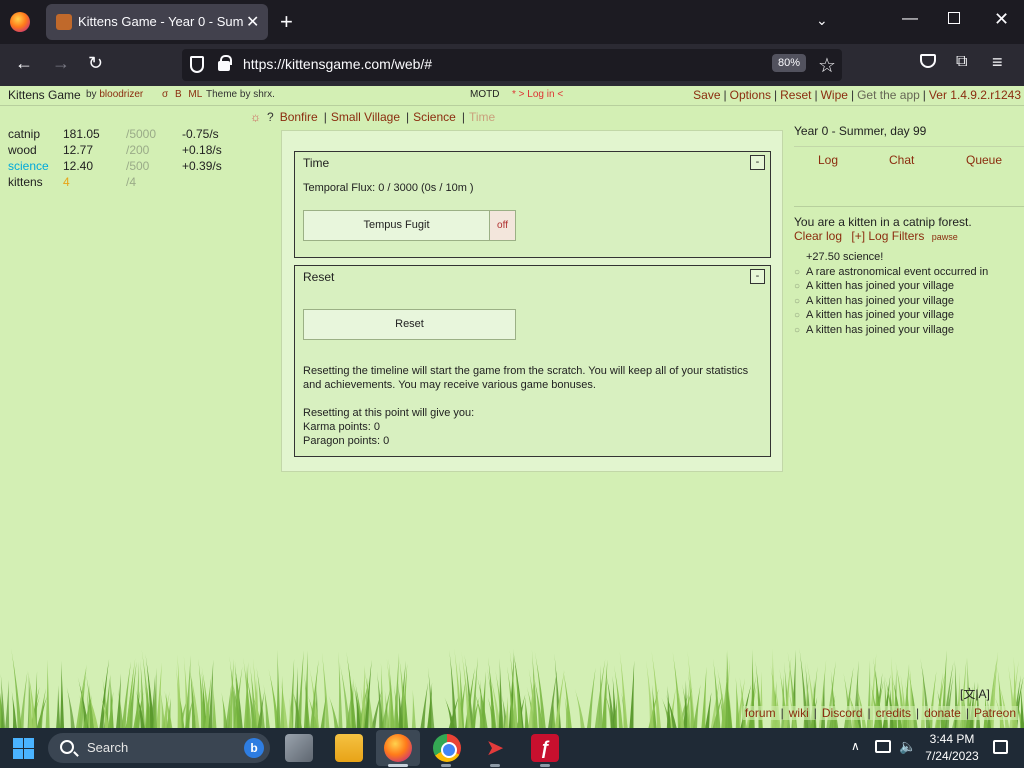 The width and height of the screenshot is (1024, 768). Describe the element at coordinates (252, 22) in the screenshot. I see `close-tab-icon: ✕` at that location.